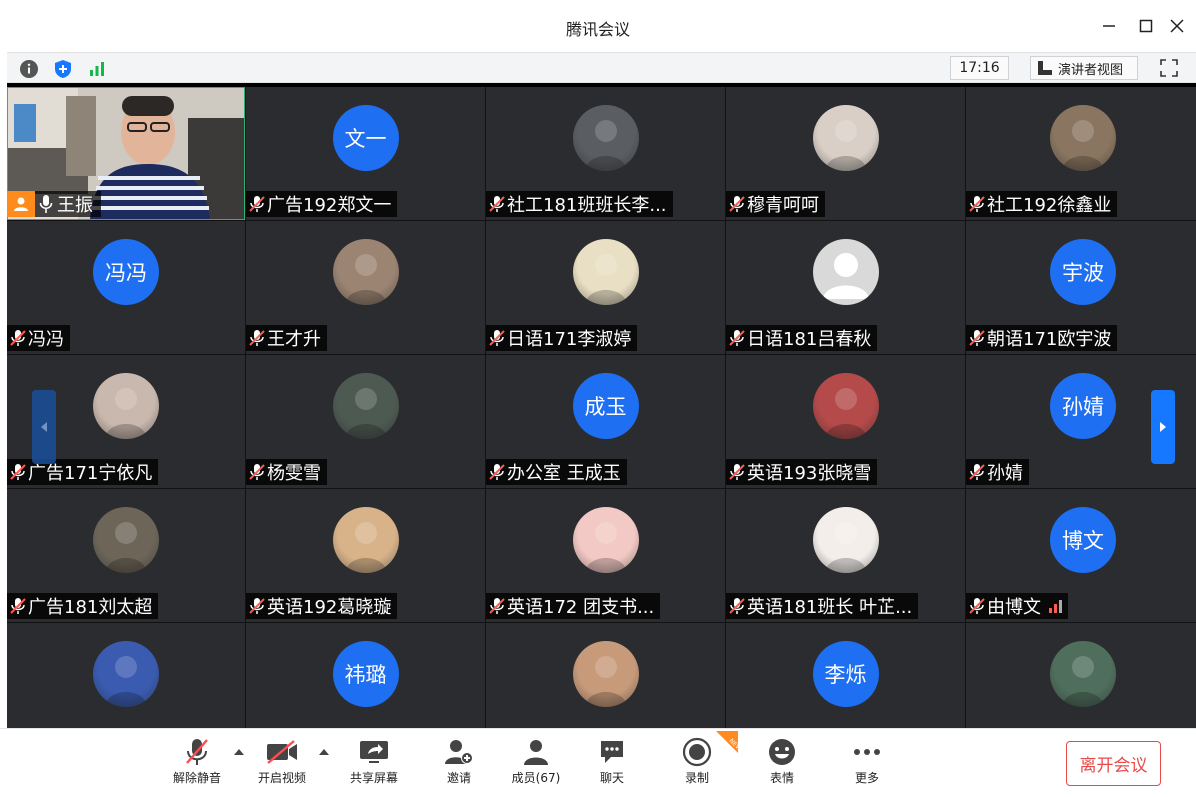 The width and height of the screenshot is (1196, 797). What do you see at coordinates (97, 69) in the screenshot?
I see `network-button` at bounding box center [97, 69].